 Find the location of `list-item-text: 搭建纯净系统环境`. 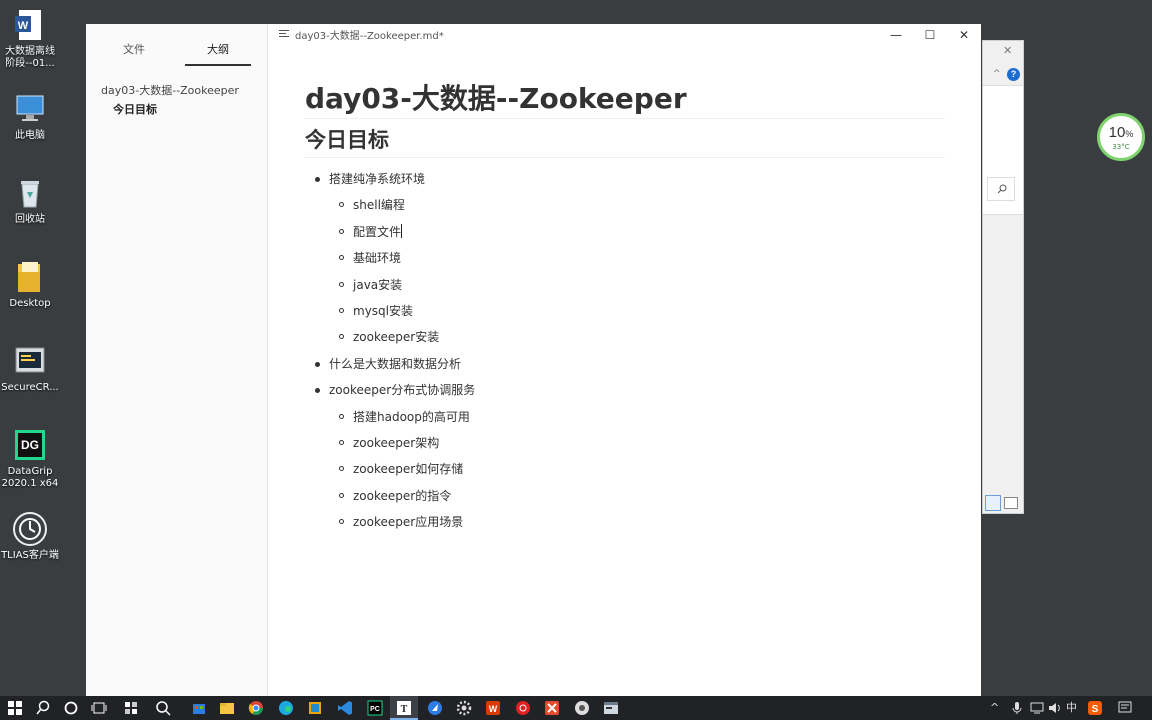

list-item-text: 搭建纯净系统环境 is located at coordinates (377, 179).